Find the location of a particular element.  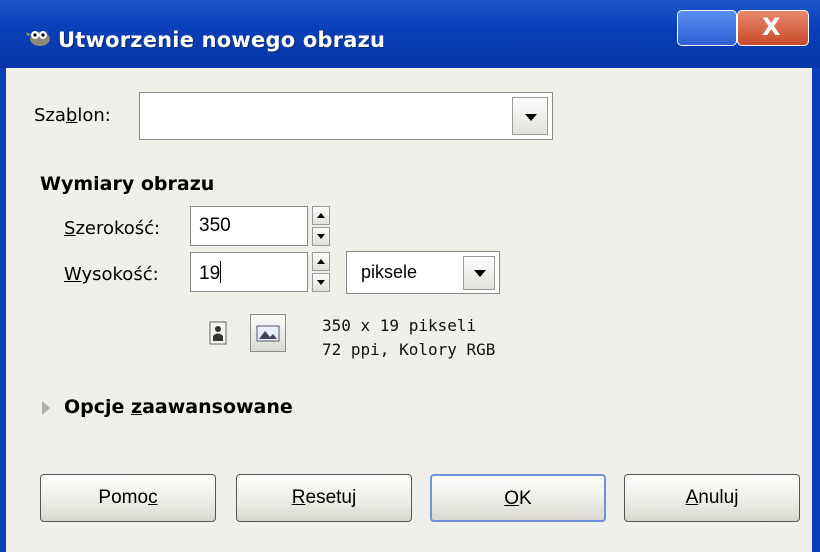

gimp-wilber-icon is located at coordinates (38, 38).